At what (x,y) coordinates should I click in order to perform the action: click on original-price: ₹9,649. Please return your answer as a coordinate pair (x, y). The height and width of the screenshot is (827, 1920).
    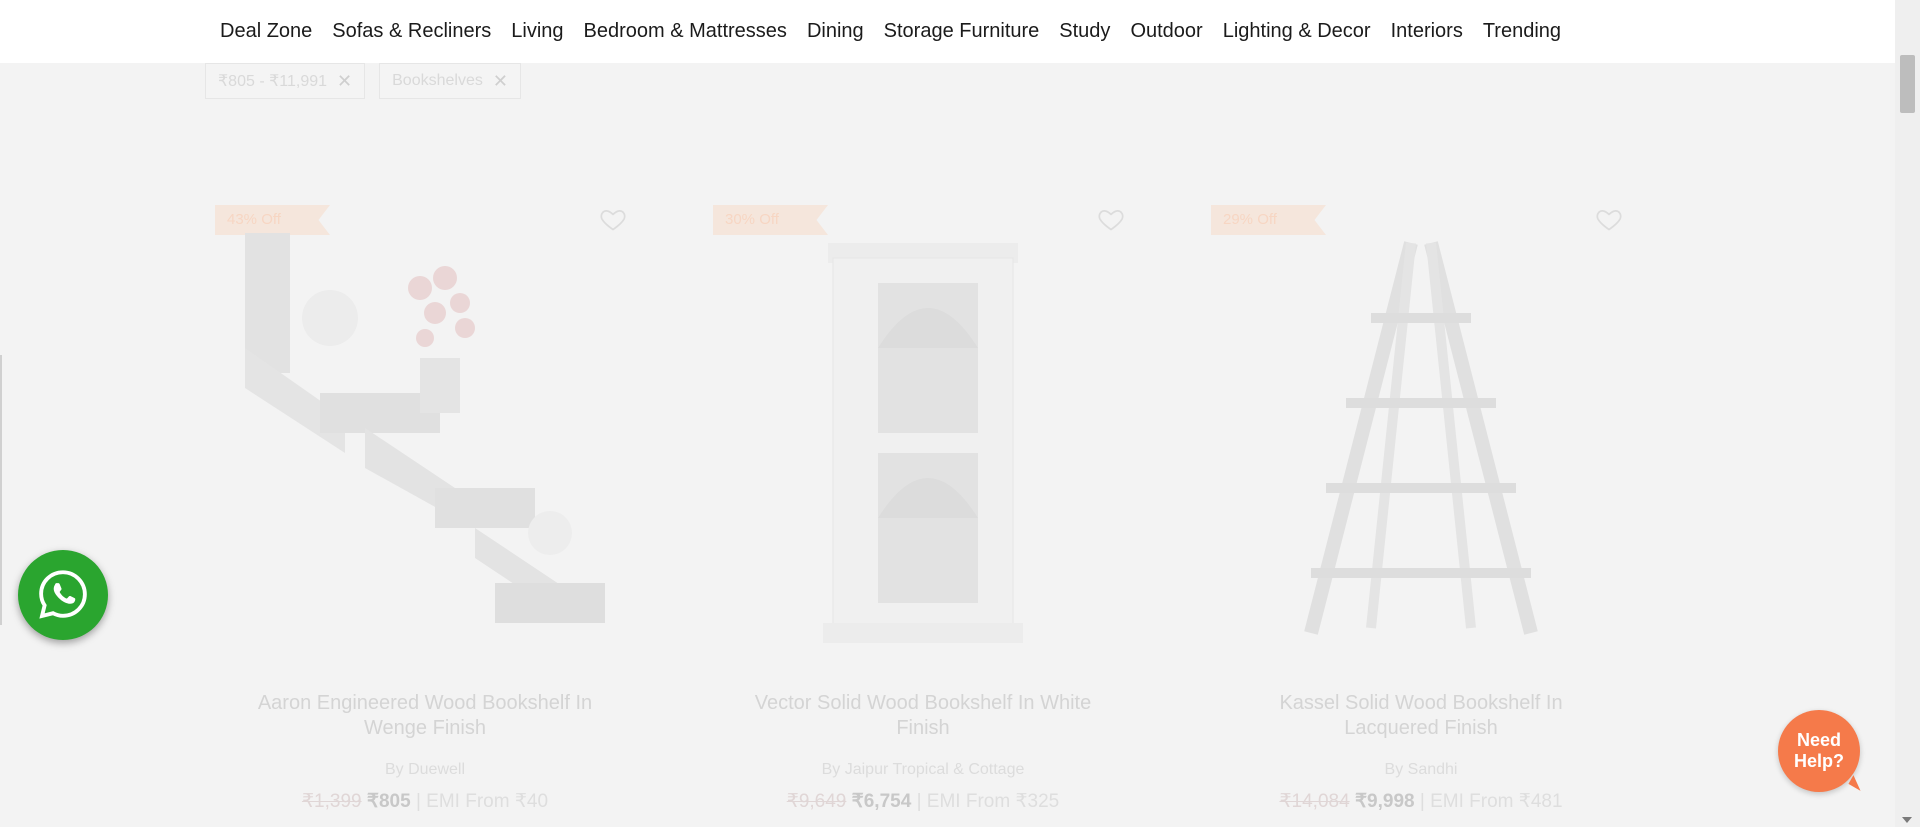
    Looking at the image, I should click on (816, 801).